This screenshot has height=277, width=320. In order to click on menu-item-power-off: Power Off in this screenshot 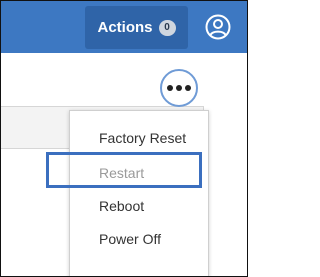, I will do `click(130, 239)`.